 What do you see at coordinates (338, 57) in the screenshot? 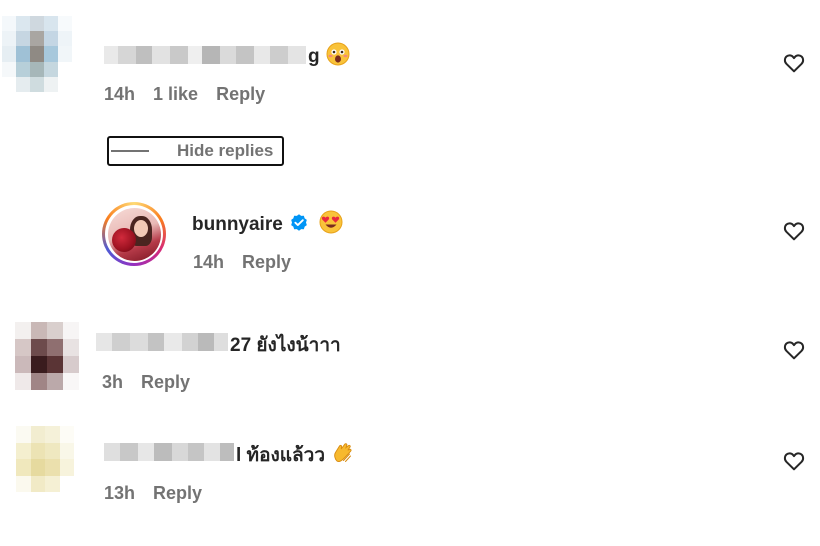
I see `astonished-face-icon` at bounding box center [338, 57].